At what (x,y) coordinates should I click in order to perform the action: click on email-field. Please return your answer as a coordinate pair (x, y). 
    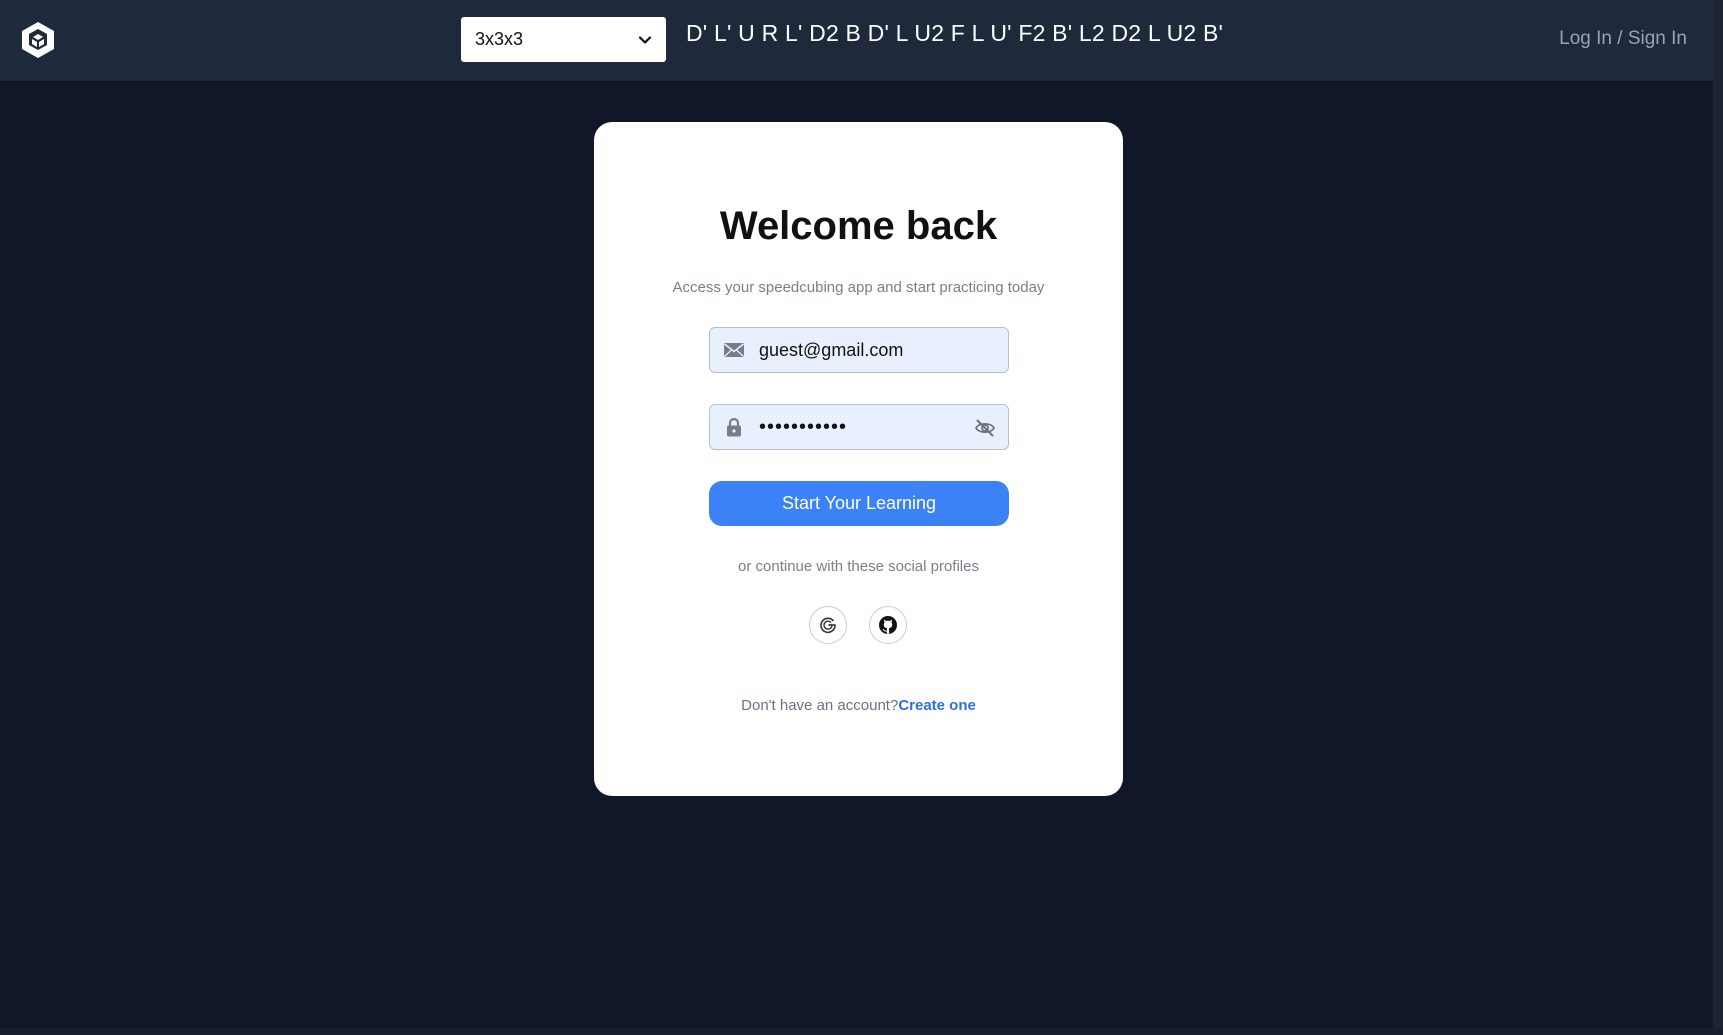
    Looking at the image, I should click on (859, 350).